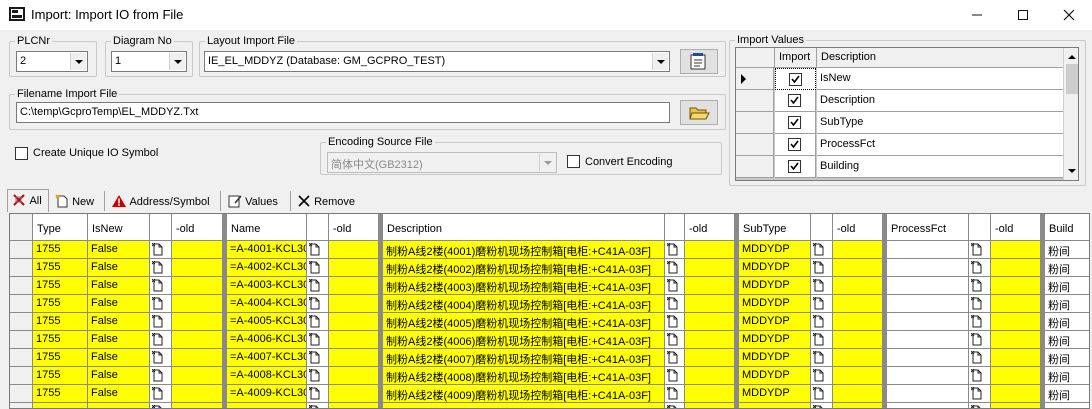 The image size is (1092, 409). What do you see at coordinates (329, 201) in the screenshot?
I see `tab-remove: Remove` at bounding box center [329, 201].